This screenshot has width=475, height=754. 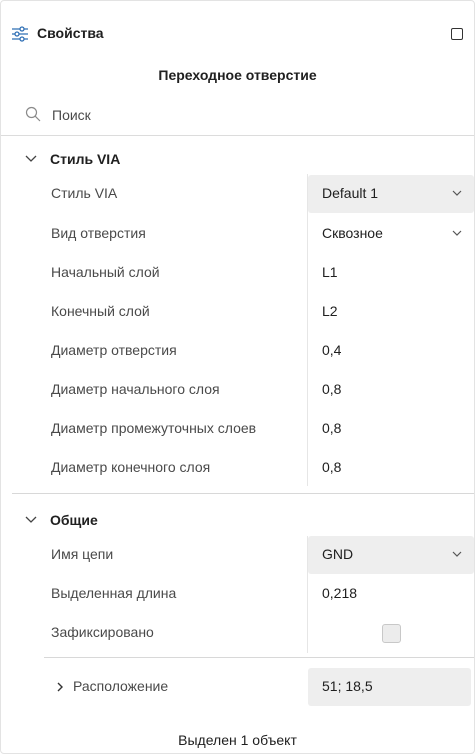 I want to click on dropdown-value: Сквозное, so click(x=352, y=233).